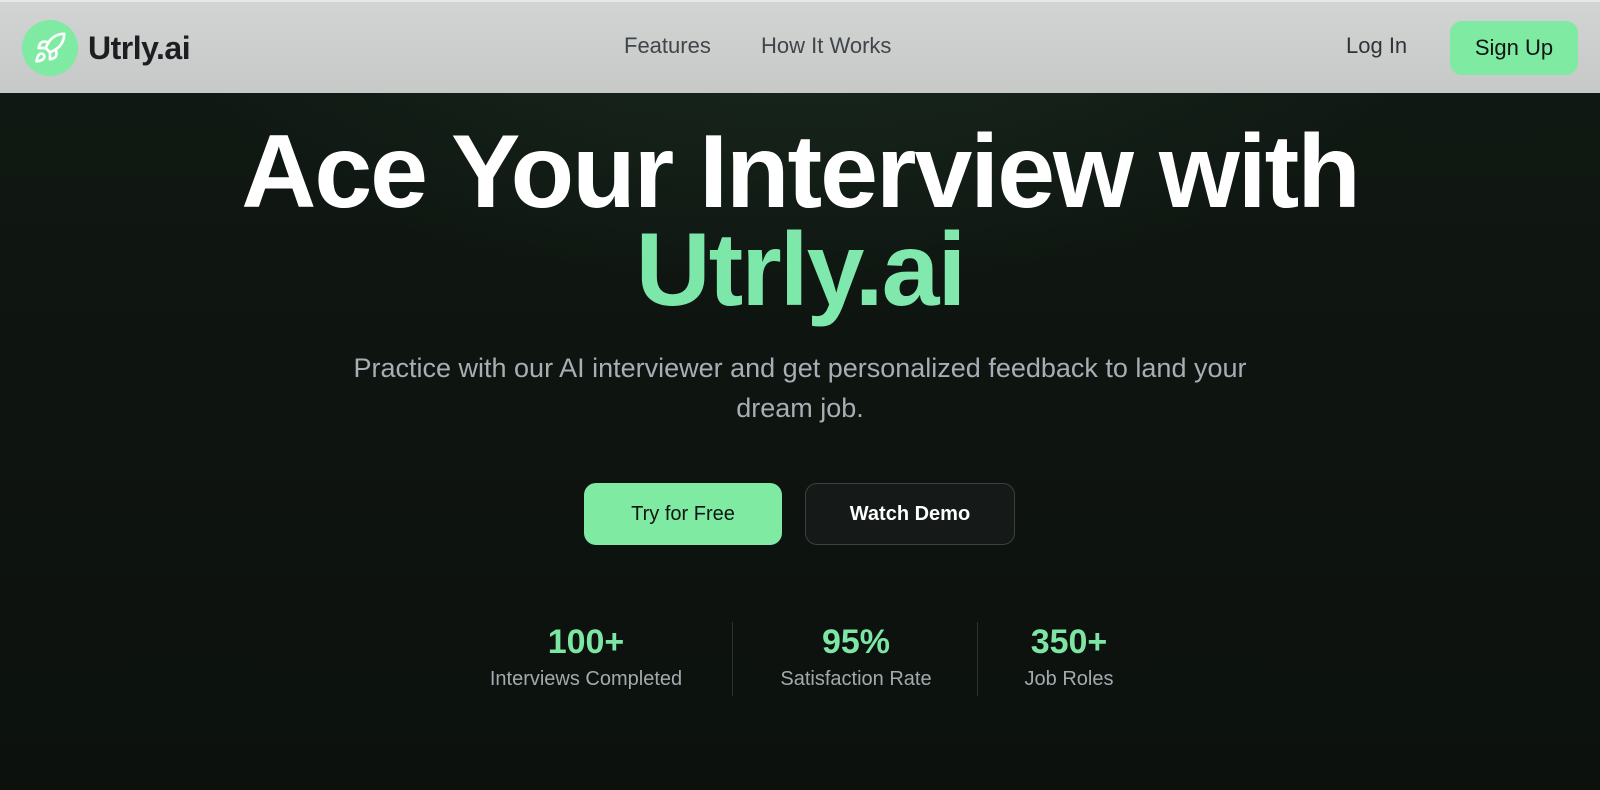 This screenshot has width=1600, height=790. Describe the element at coordinates (586, 679) in the screenshot. I see `stat-label: Interviews Completed` at that location.